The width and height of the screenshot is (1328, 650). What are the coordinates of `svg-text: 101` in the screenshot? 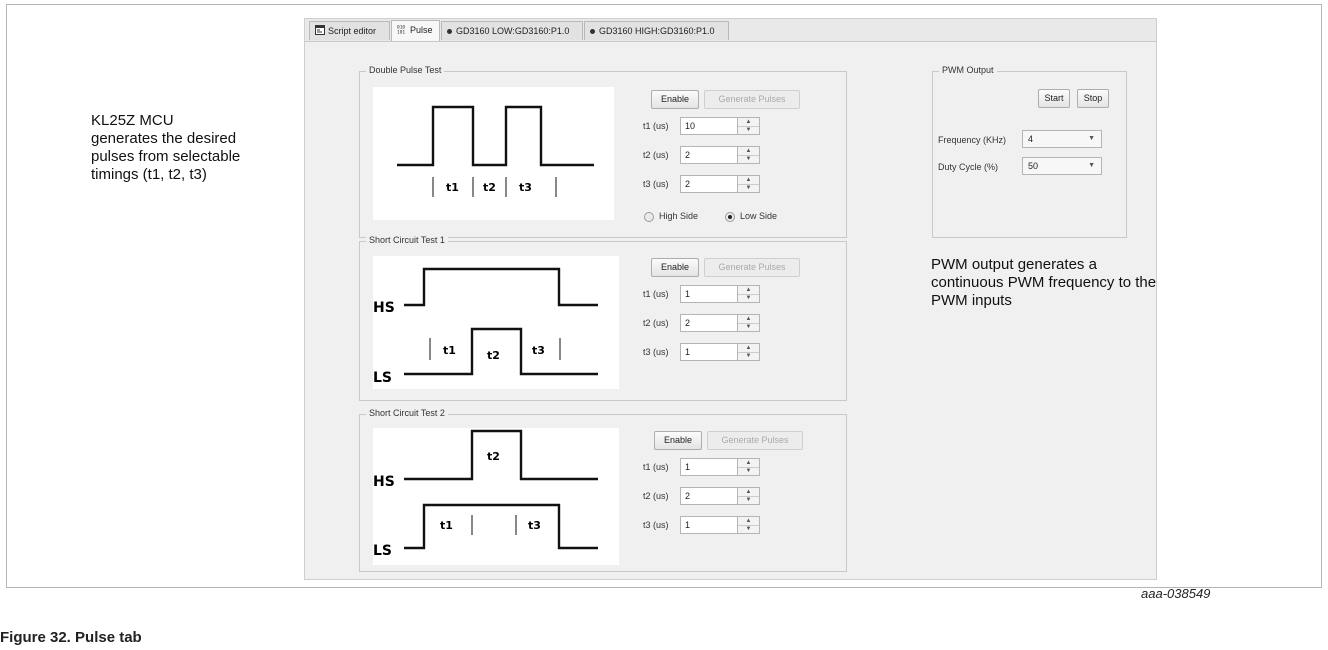 It's located at (401, 31).